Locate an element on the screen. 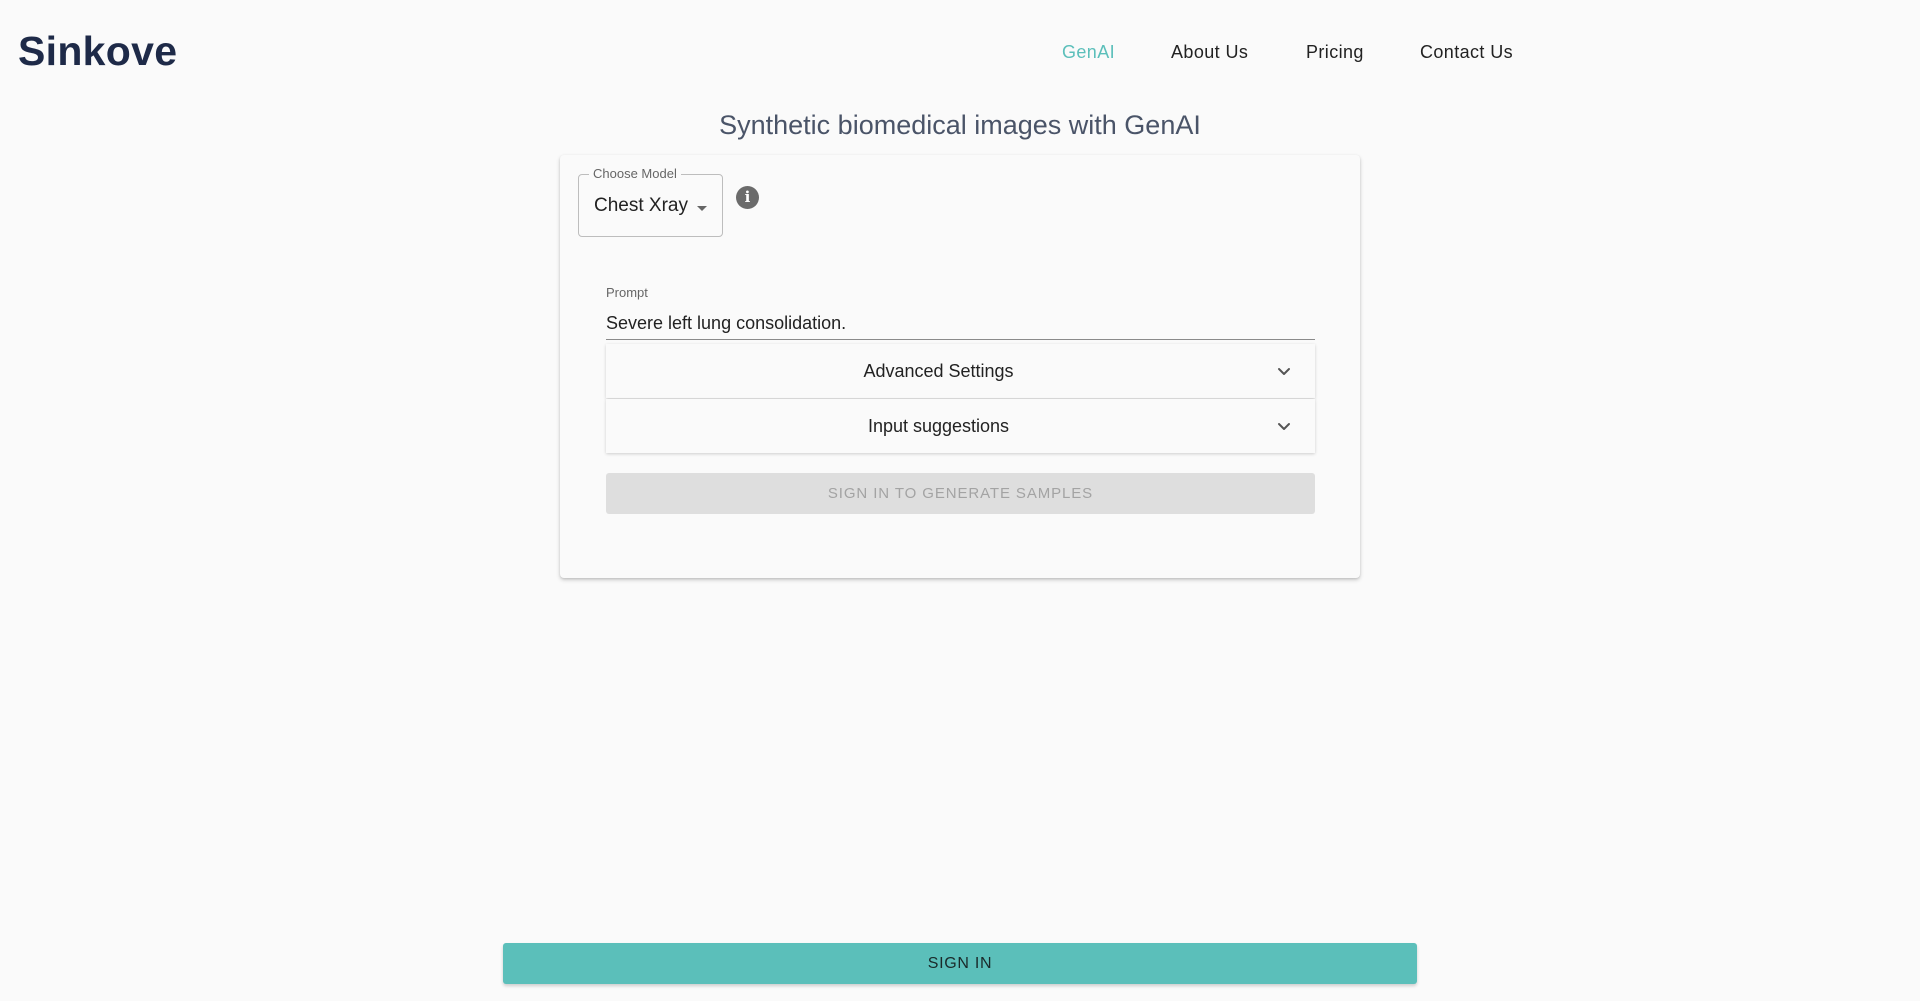 This screenshot has width=1920, height=1001. nav-link-genai: GenAI is located at coordinates (1088, 52).